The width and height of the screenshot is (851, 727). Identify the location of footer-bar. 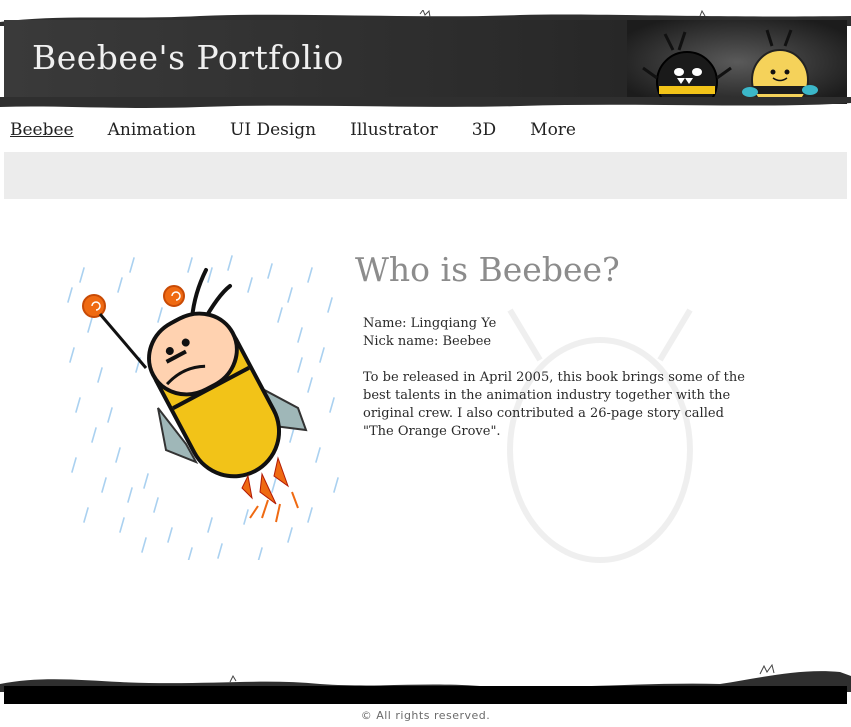
(425, 695).